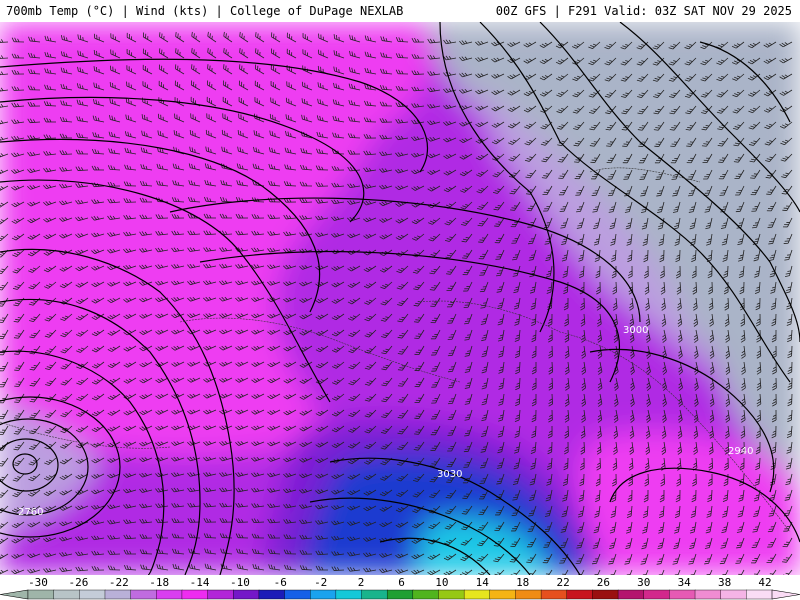  I want to click on colorbar-tick-label: 22, so click(563, 582).